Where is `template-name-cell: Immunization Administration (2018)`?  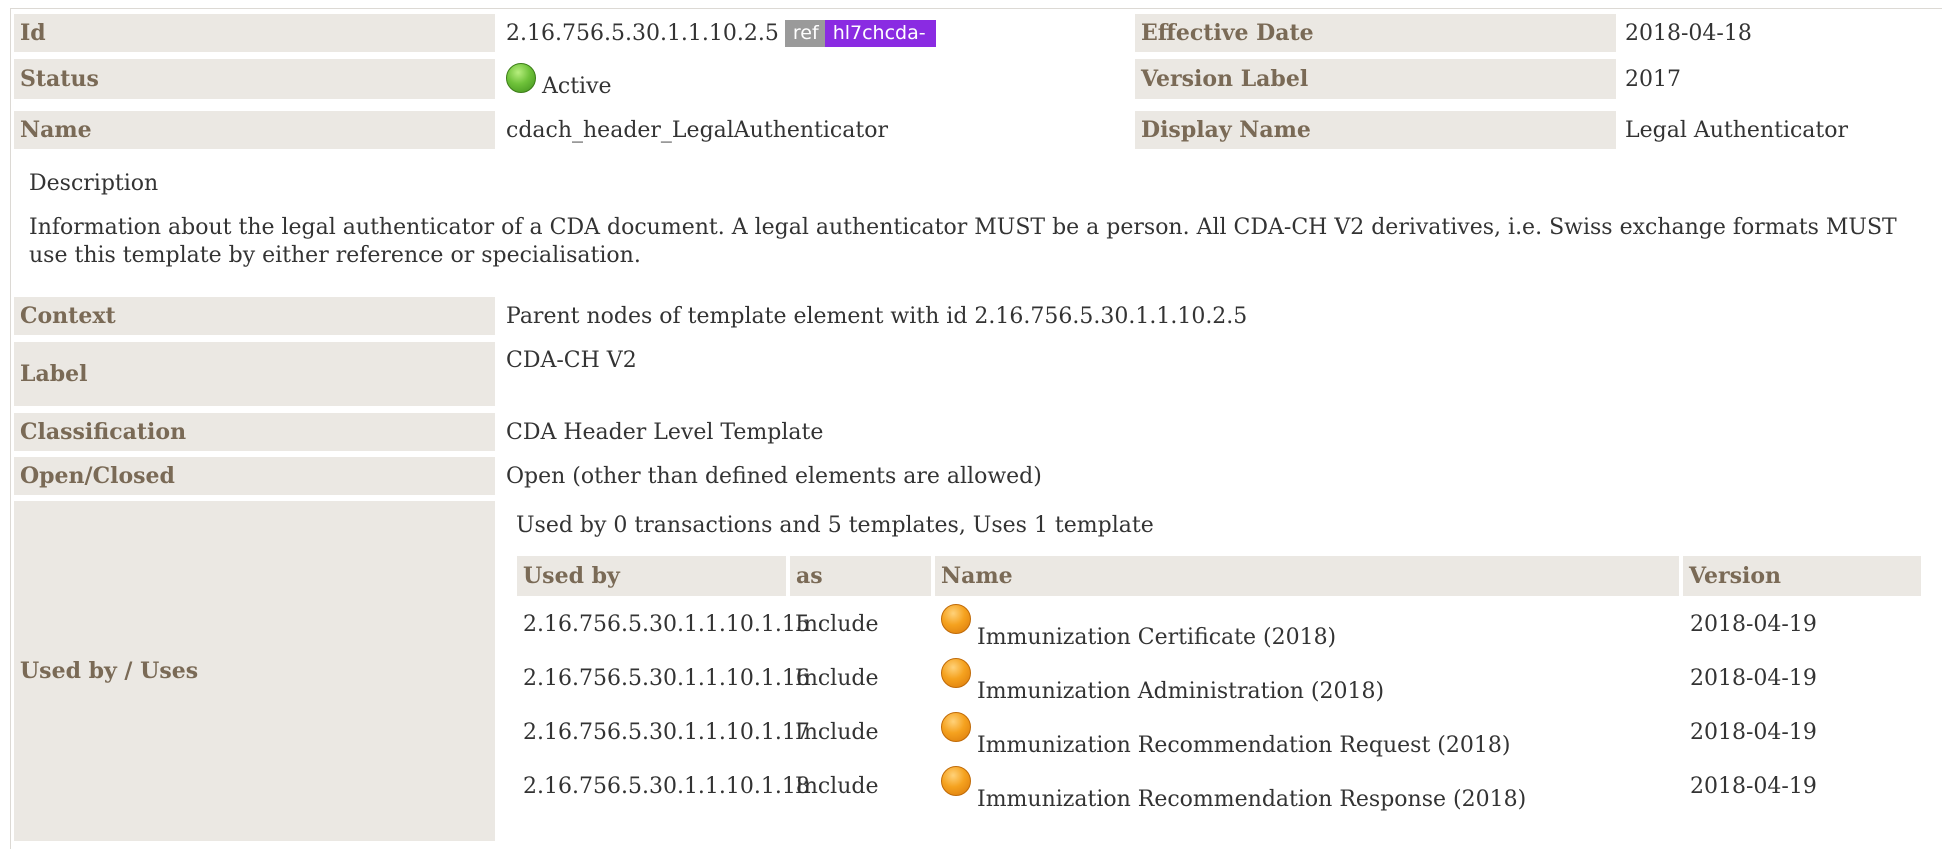 template-name-cell: Immunization Administration (2018) is located at coordinates (1162, 681).